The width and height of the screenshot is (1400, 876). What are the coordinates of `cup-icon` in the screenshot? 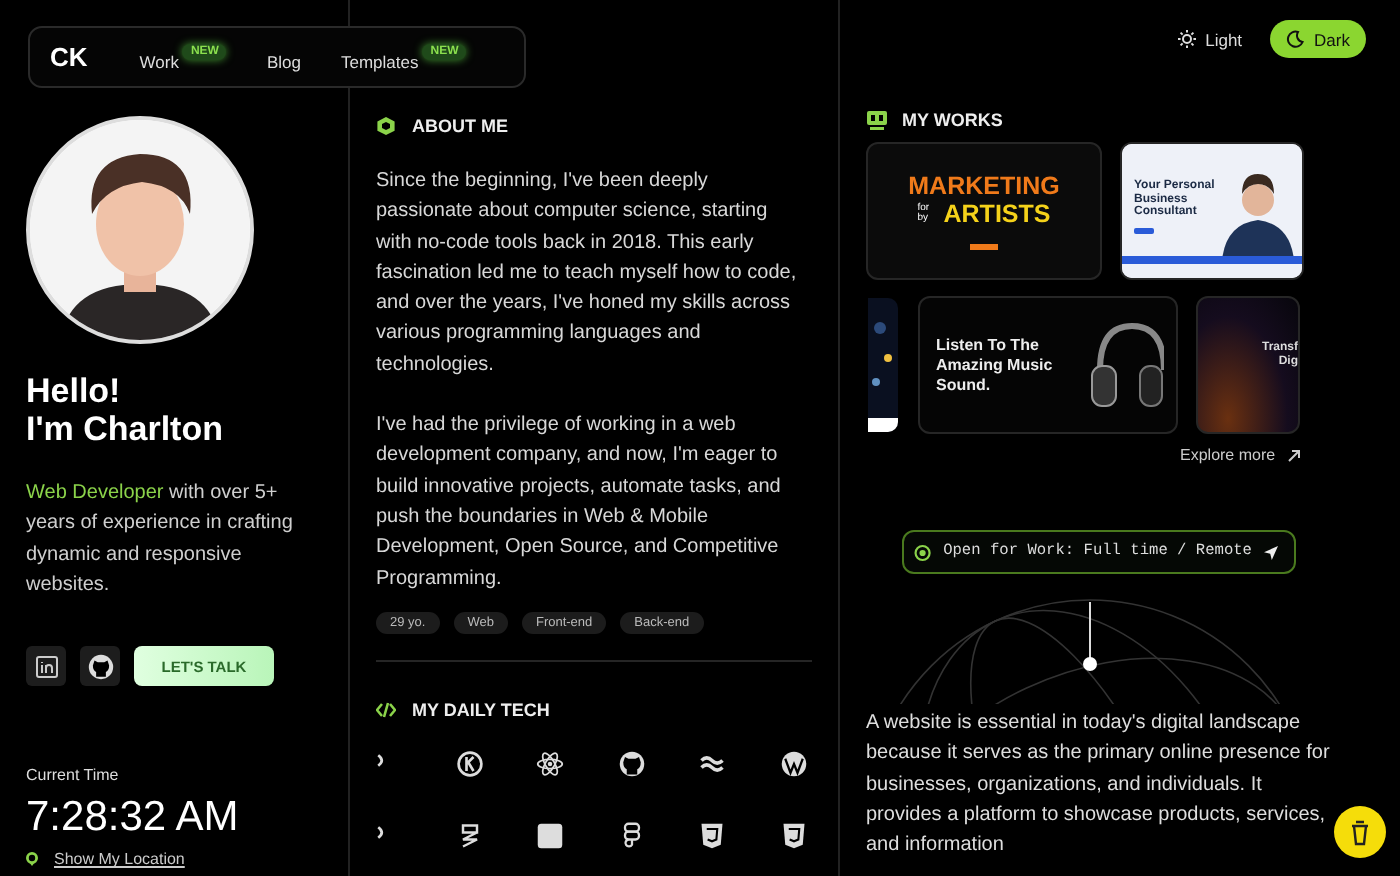 It's located at (1360, 832).